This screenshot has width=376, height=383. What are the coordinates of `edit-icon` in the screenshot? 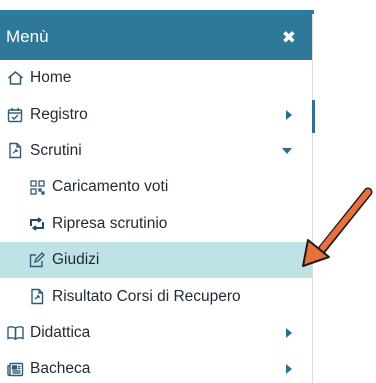 It's located at (37, 260).